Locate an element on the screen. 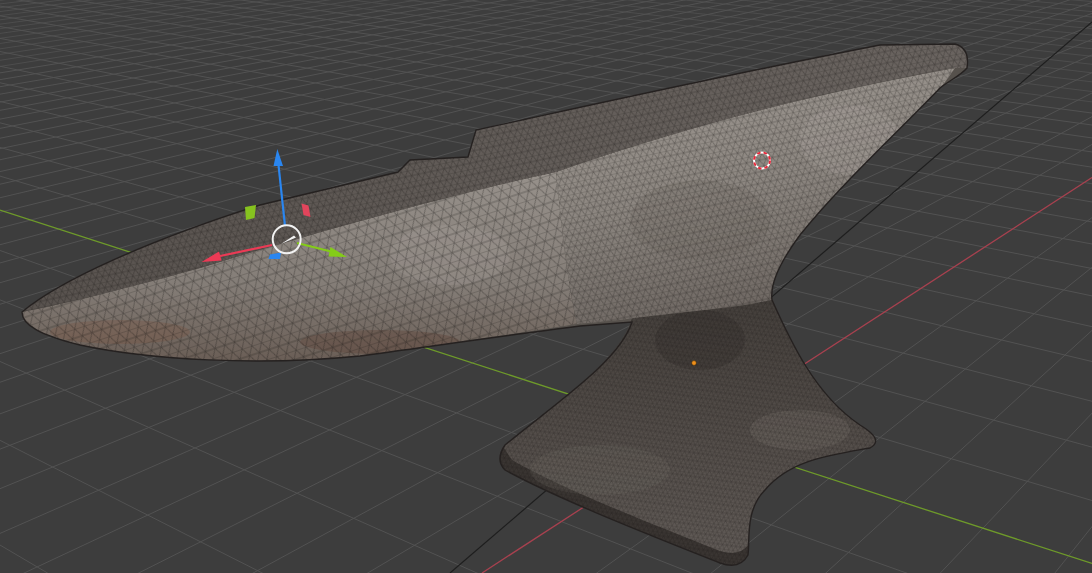 The height and width of the screenshot is (573, 1092). cursor-target-icon is located at coordinates (762, 160).